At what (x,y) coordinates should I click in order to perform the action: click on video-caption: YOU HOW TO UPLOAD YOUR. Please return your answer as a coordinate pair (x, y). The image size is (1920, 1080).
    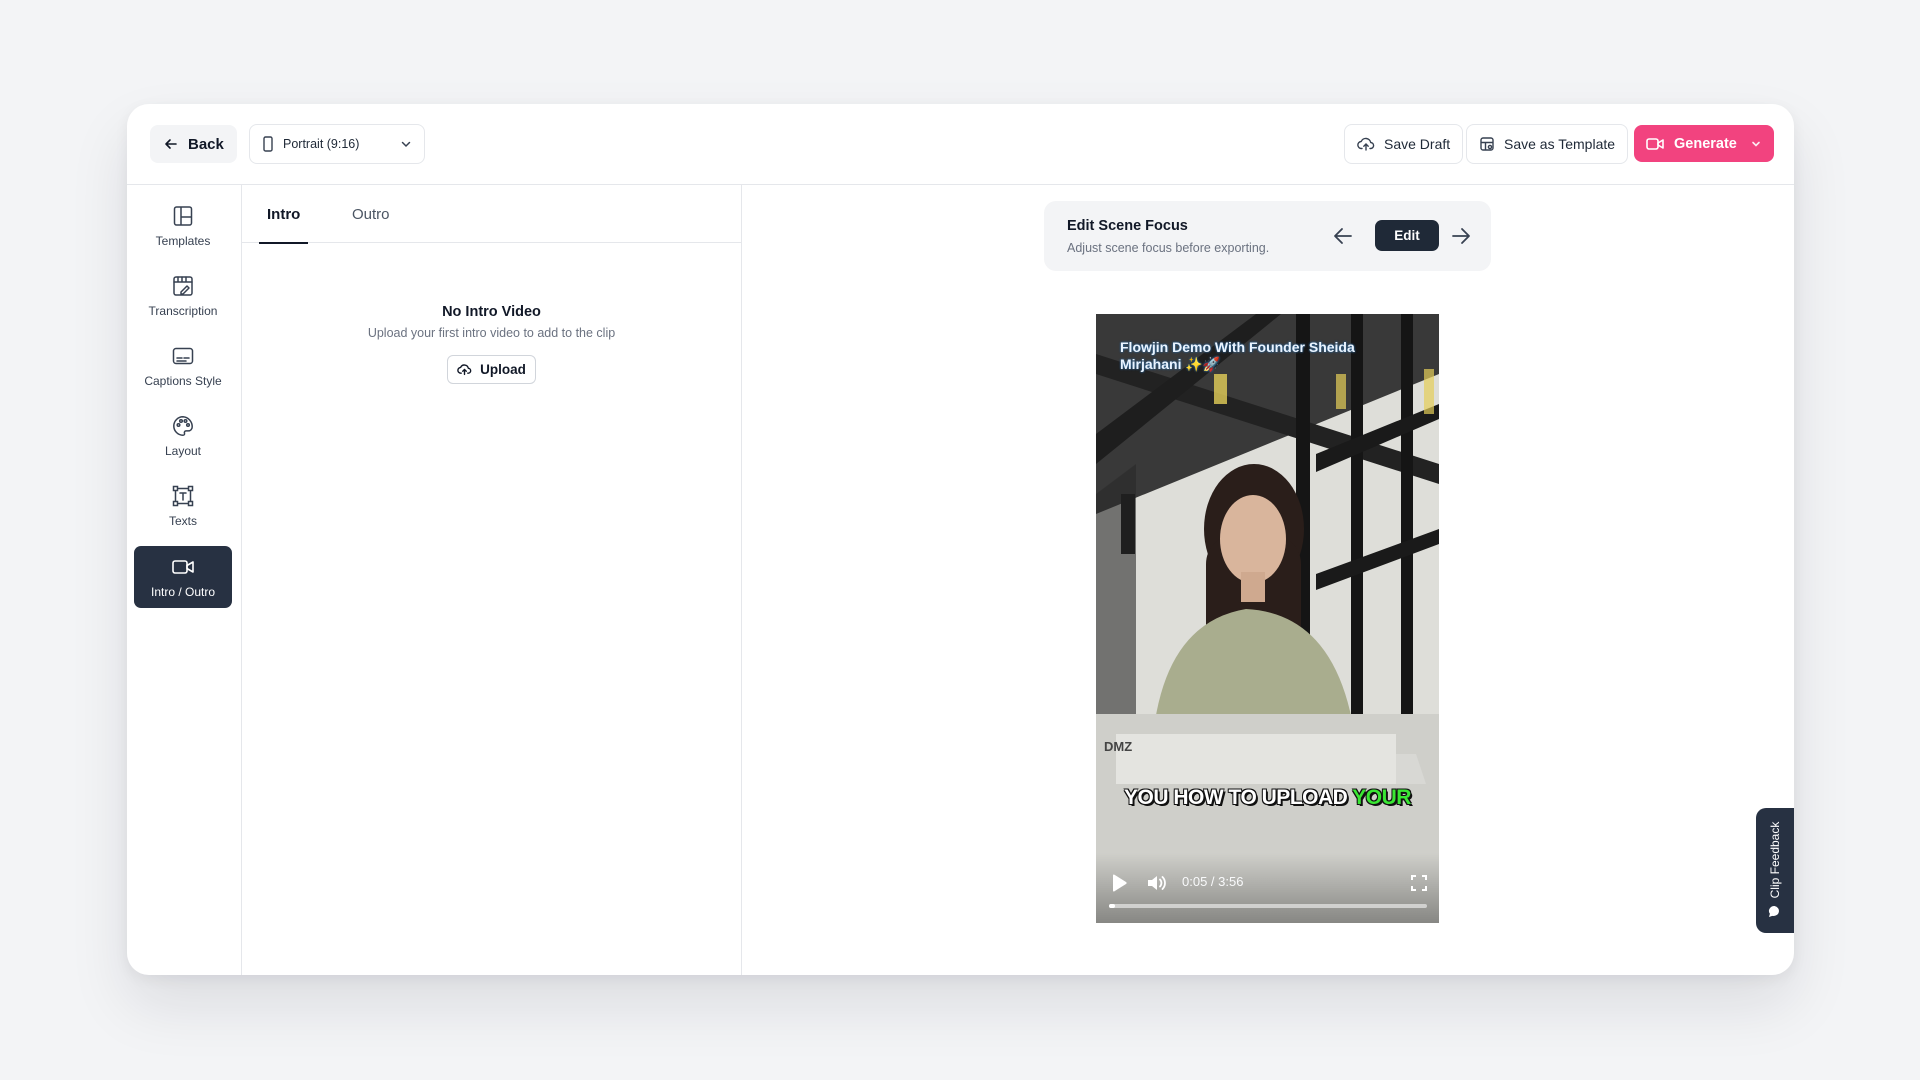
    Looking at the image, I should click on (1267, 798).